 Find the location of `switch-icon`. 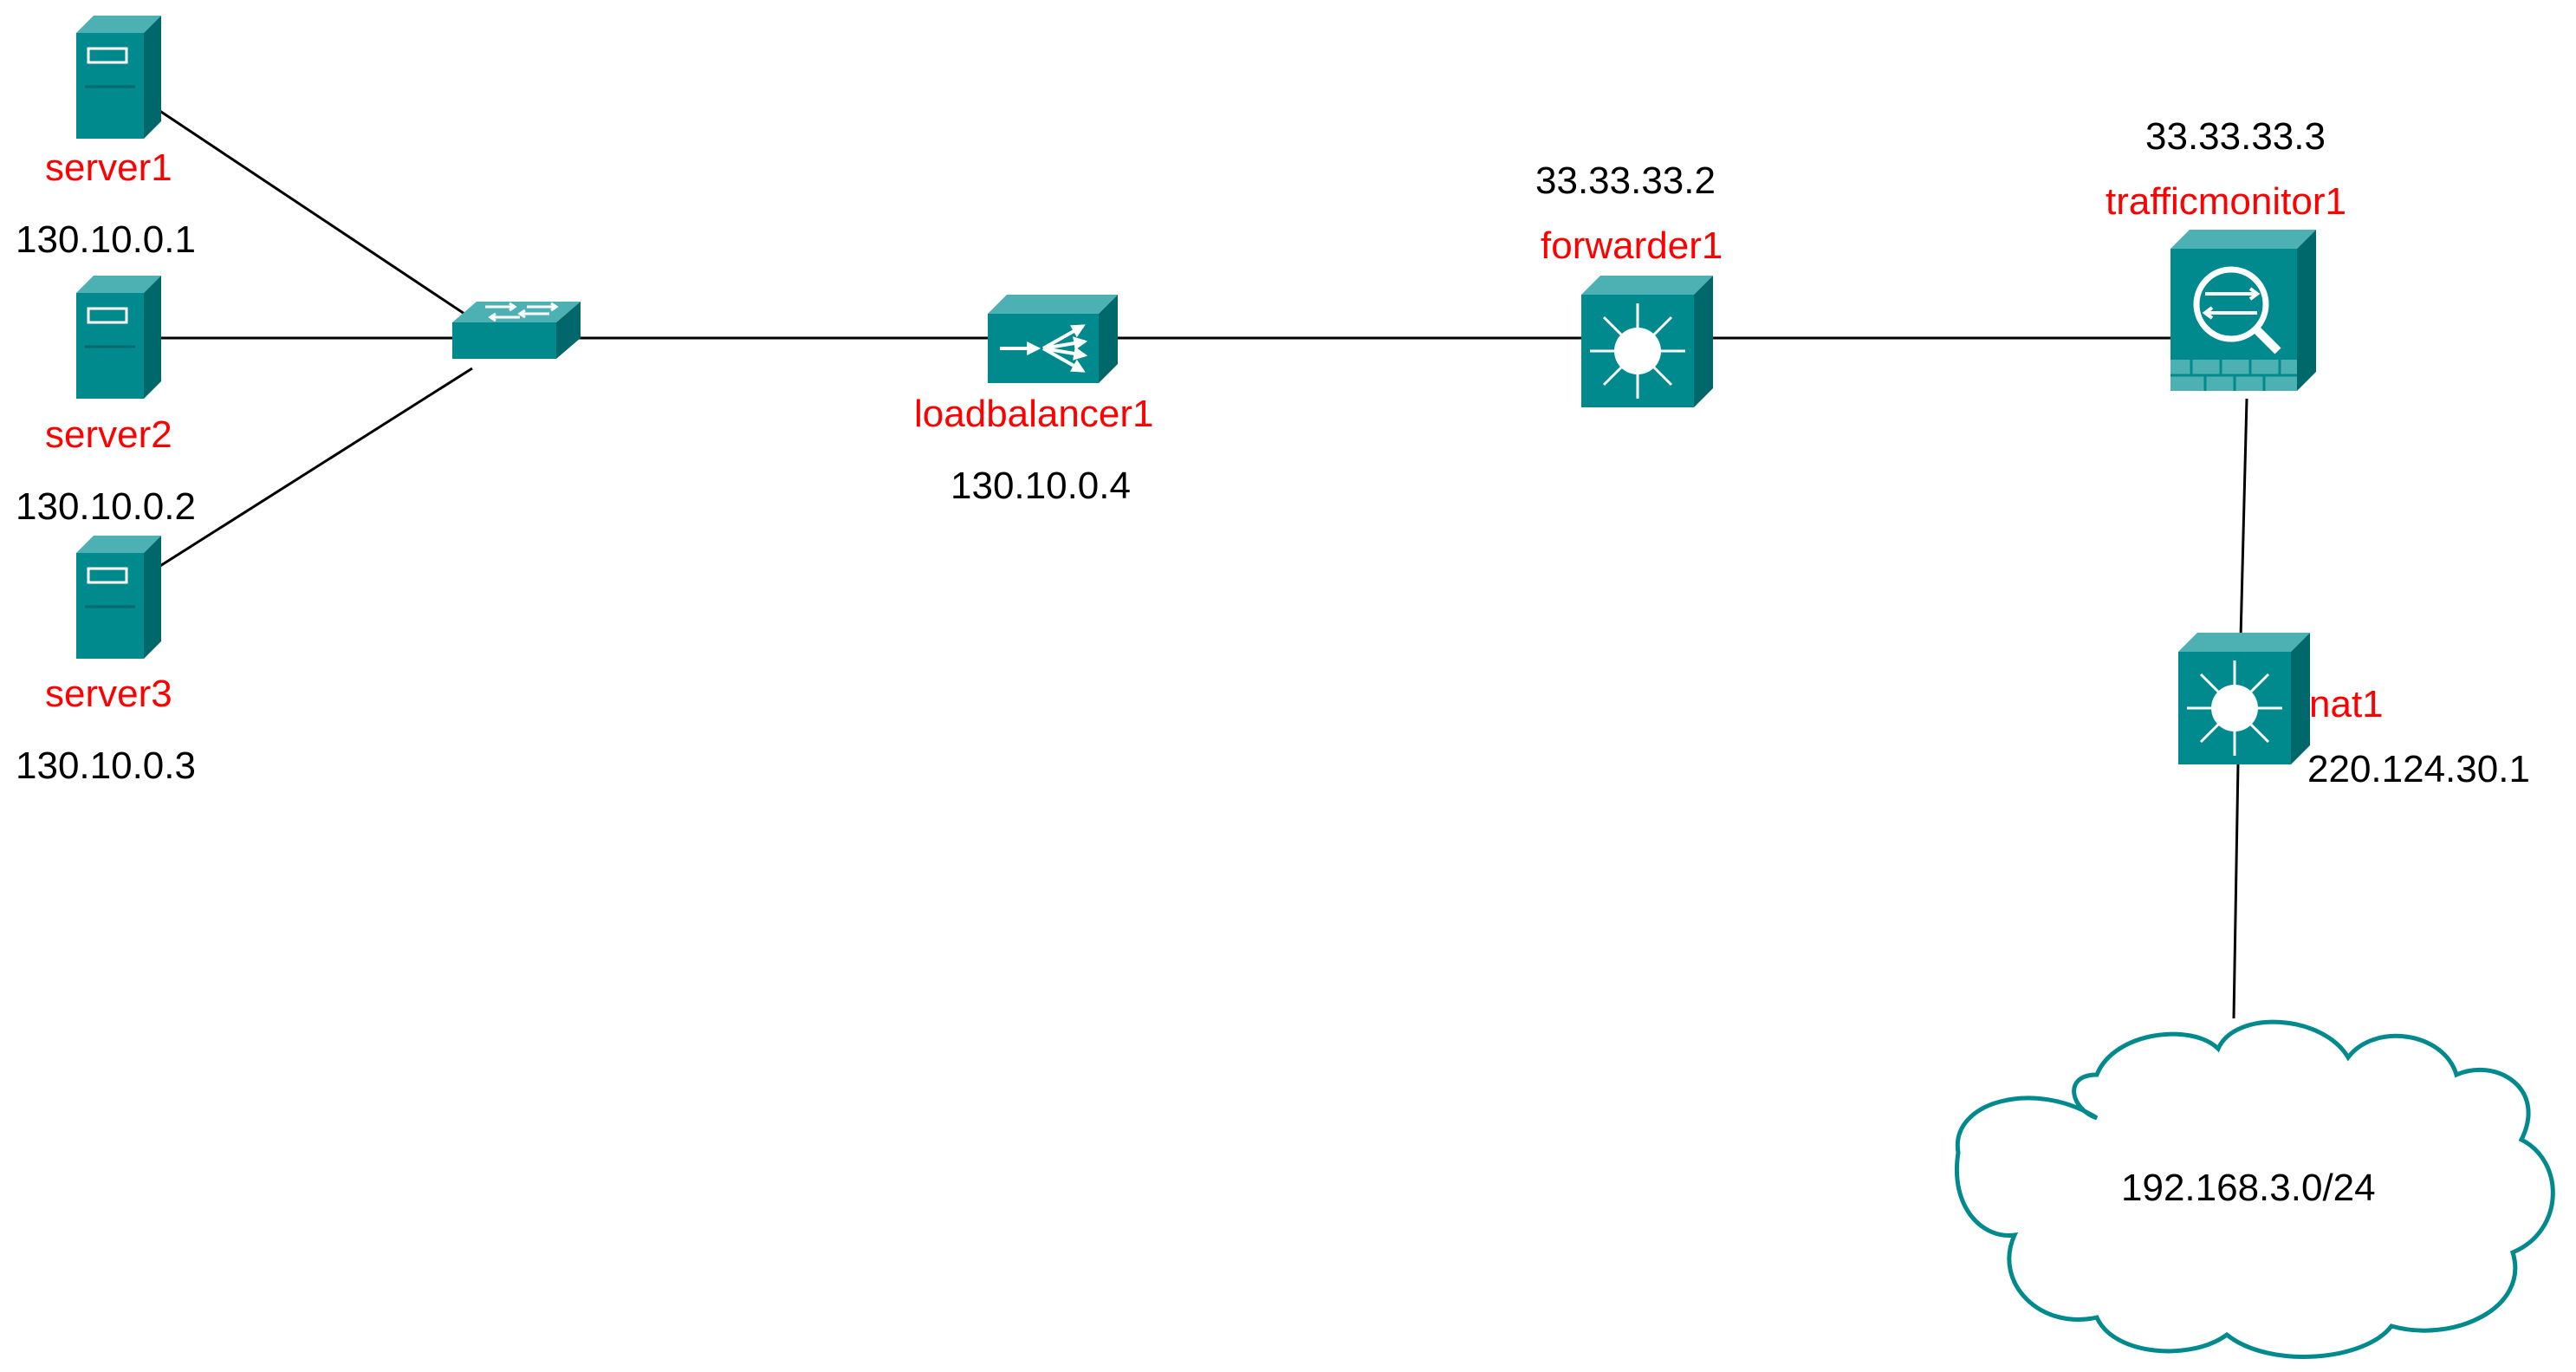

switch-icon is located at coordinates (516, 331).